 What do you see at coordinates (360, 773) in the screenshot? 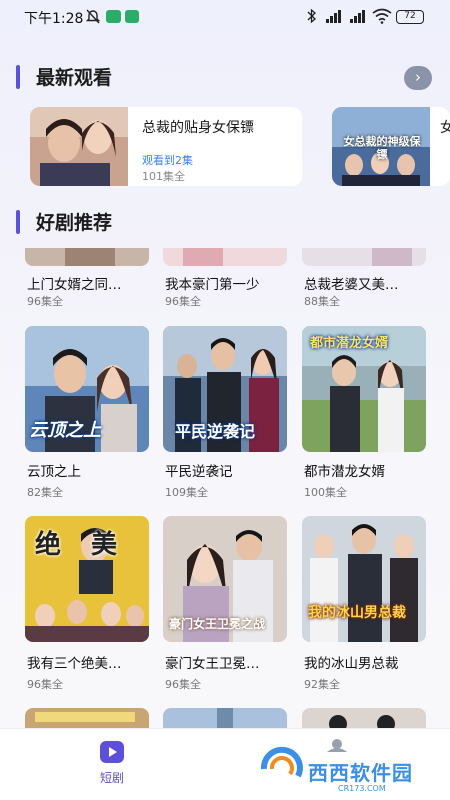
I see `watermark-text: 西西软件园` at bounding box center [360, 773].